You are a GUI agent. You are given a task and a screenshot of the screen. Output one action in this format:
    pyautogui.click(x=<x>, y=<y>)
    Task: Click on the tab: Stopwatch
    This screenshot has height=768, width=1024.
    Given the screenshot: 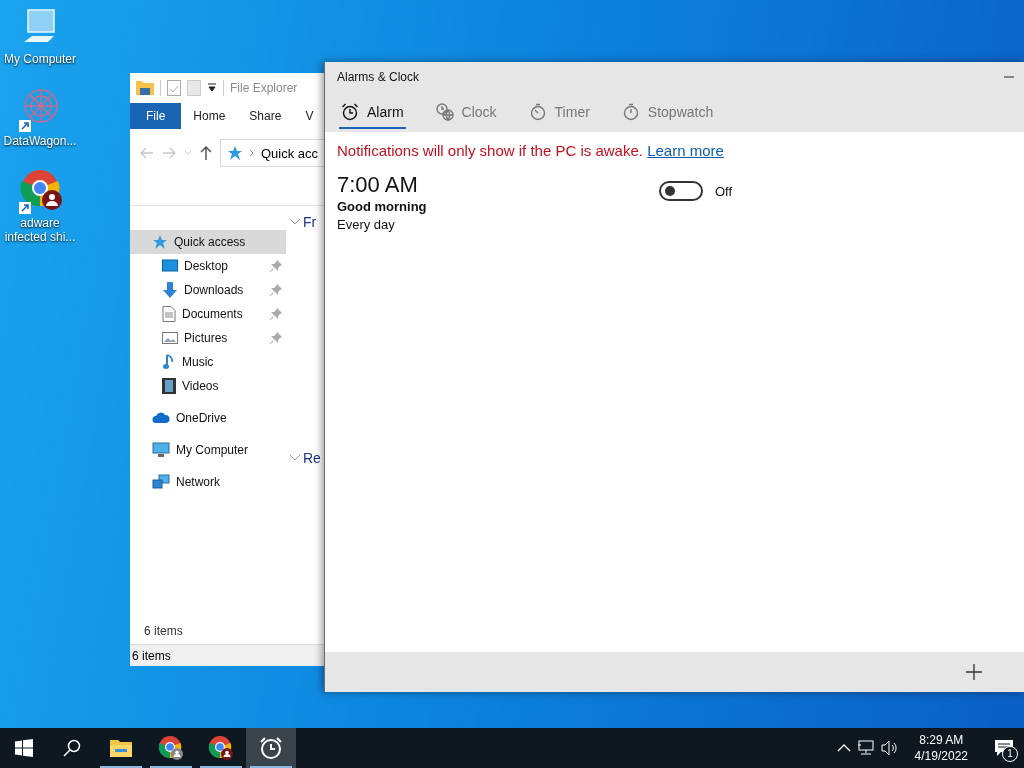 What is the action you would take?
    pyautogui.click(x=667, y=112)
    